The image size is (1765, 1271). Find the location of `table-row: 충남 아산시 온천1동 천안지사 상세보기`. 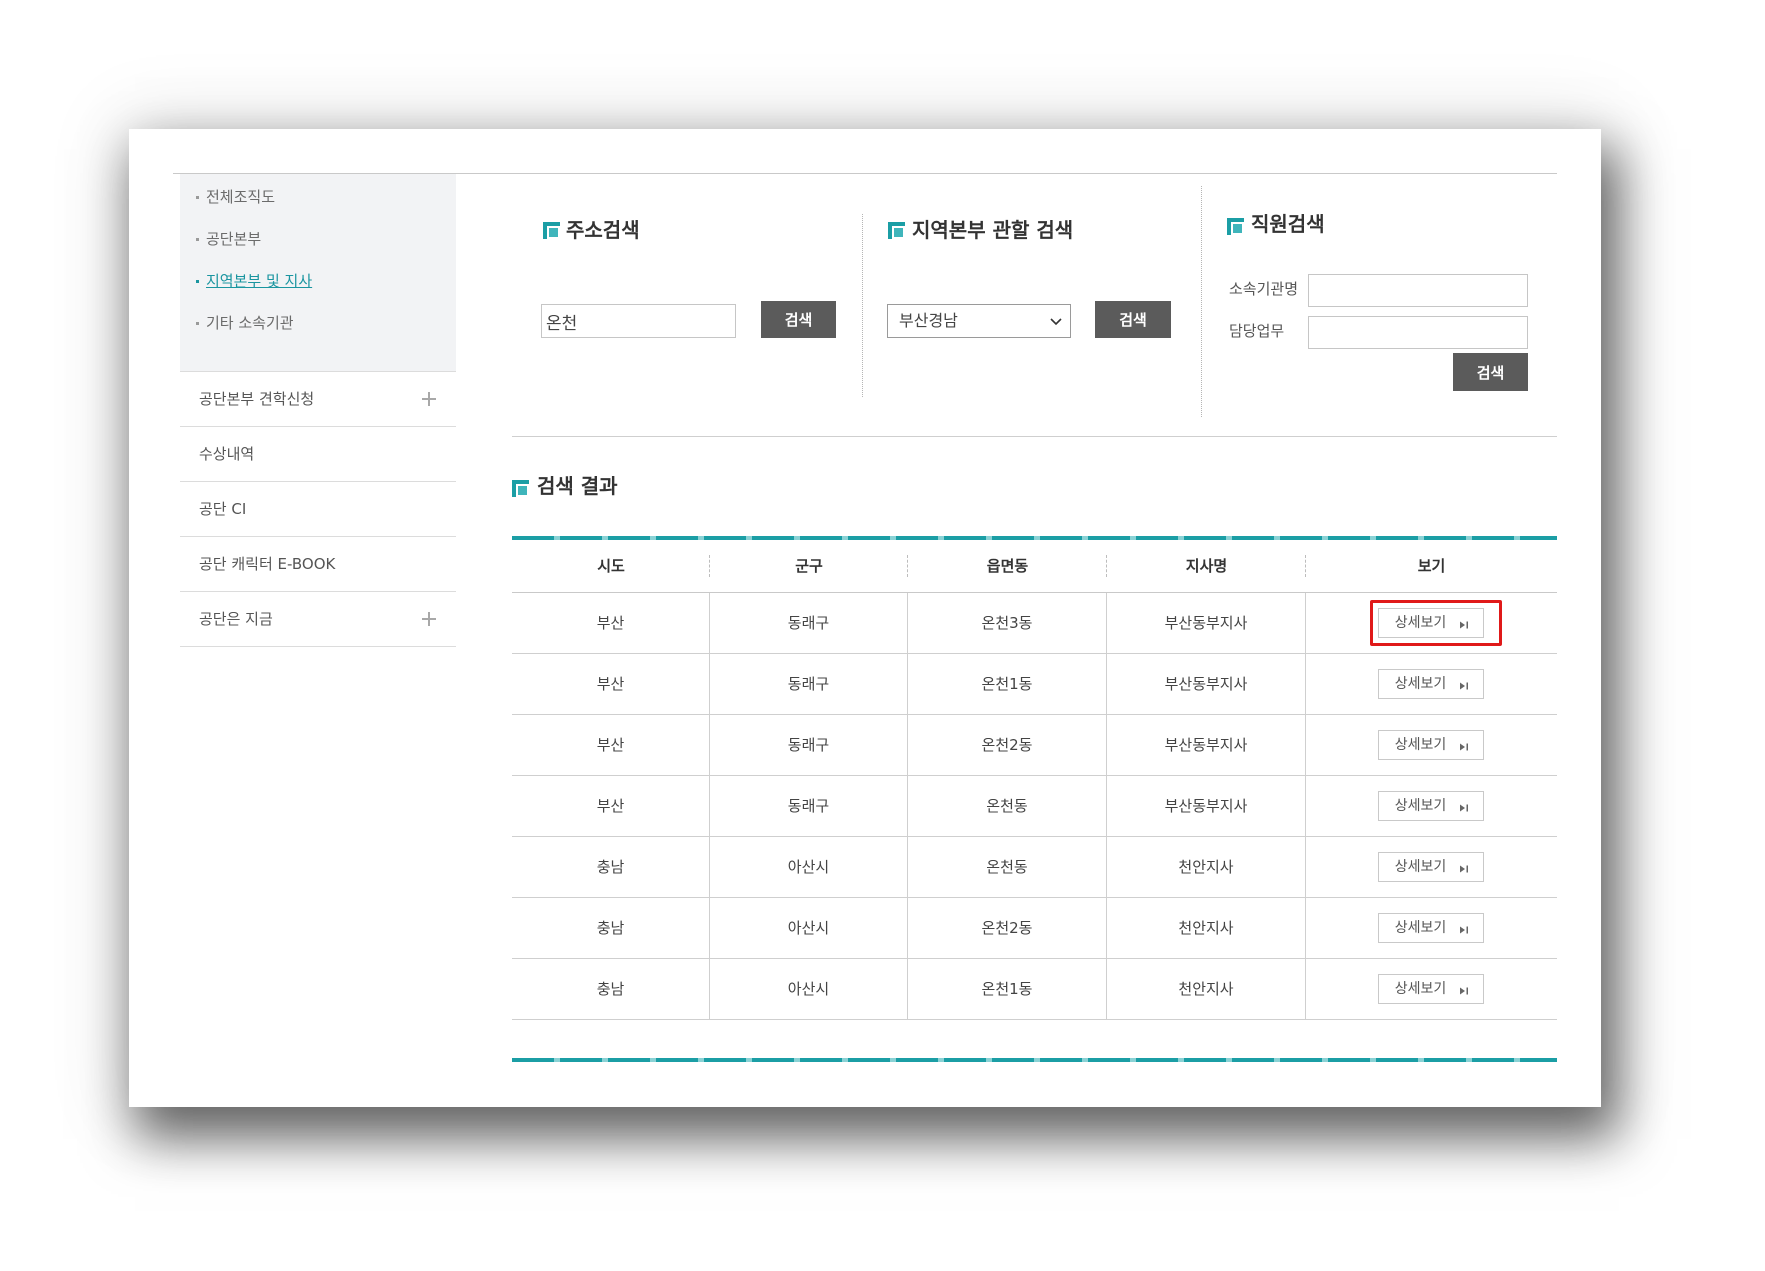

table-row: 충남 아산시 온천1동 천안지사 상세보기 is located at coordinates (1034, 989).